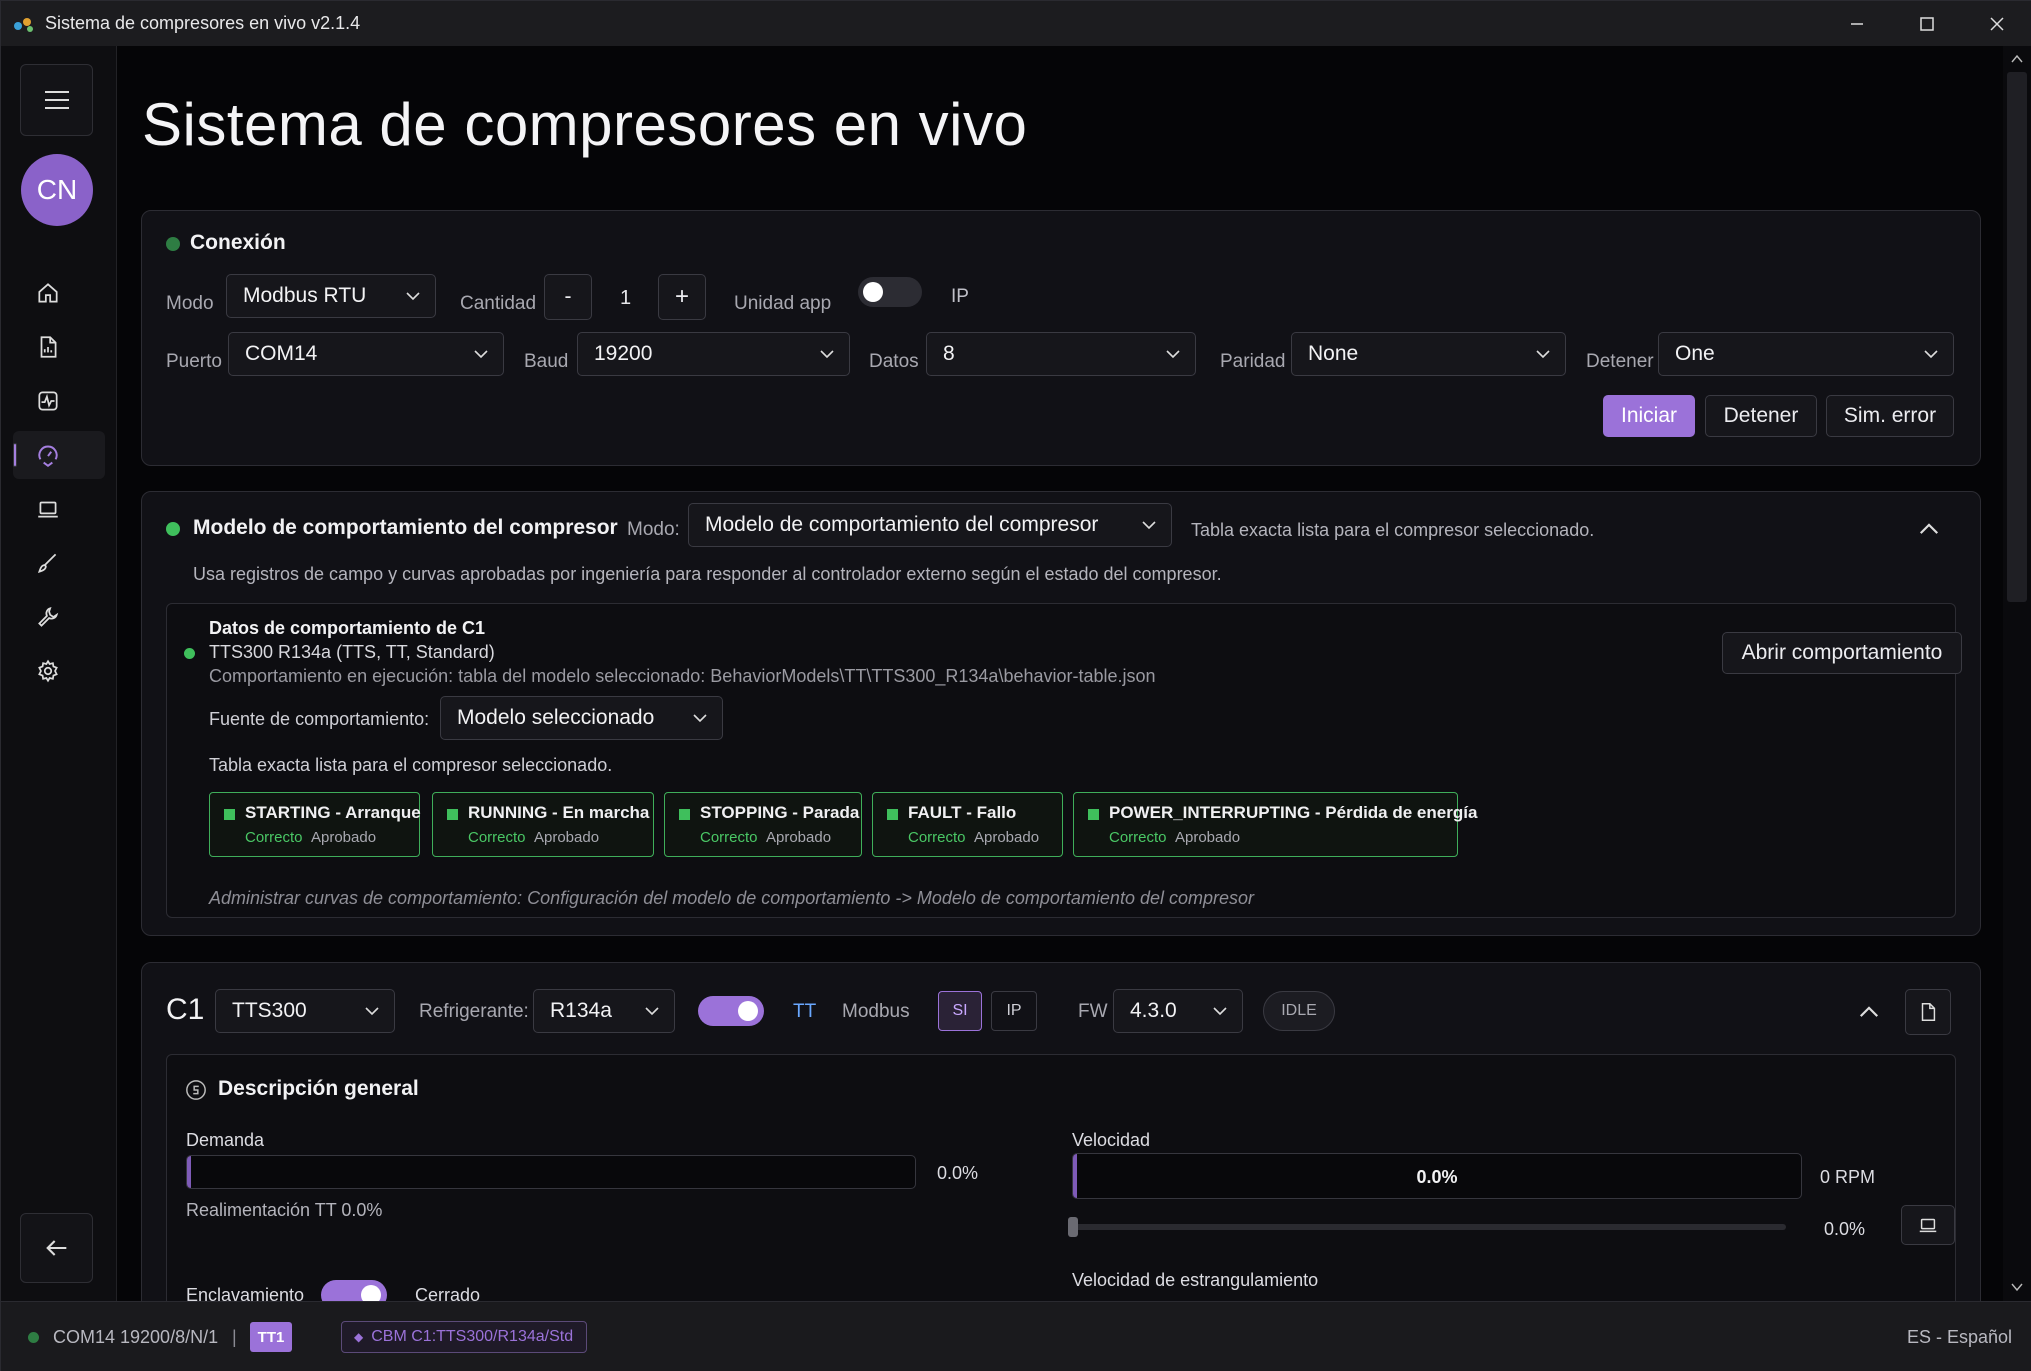 This screenshot has width=2031, height=1371. What do you see at coordinates (1073, 1227) in the screenshot?
I see `speed-slider-handle` at bounding box center [1073, 1227].